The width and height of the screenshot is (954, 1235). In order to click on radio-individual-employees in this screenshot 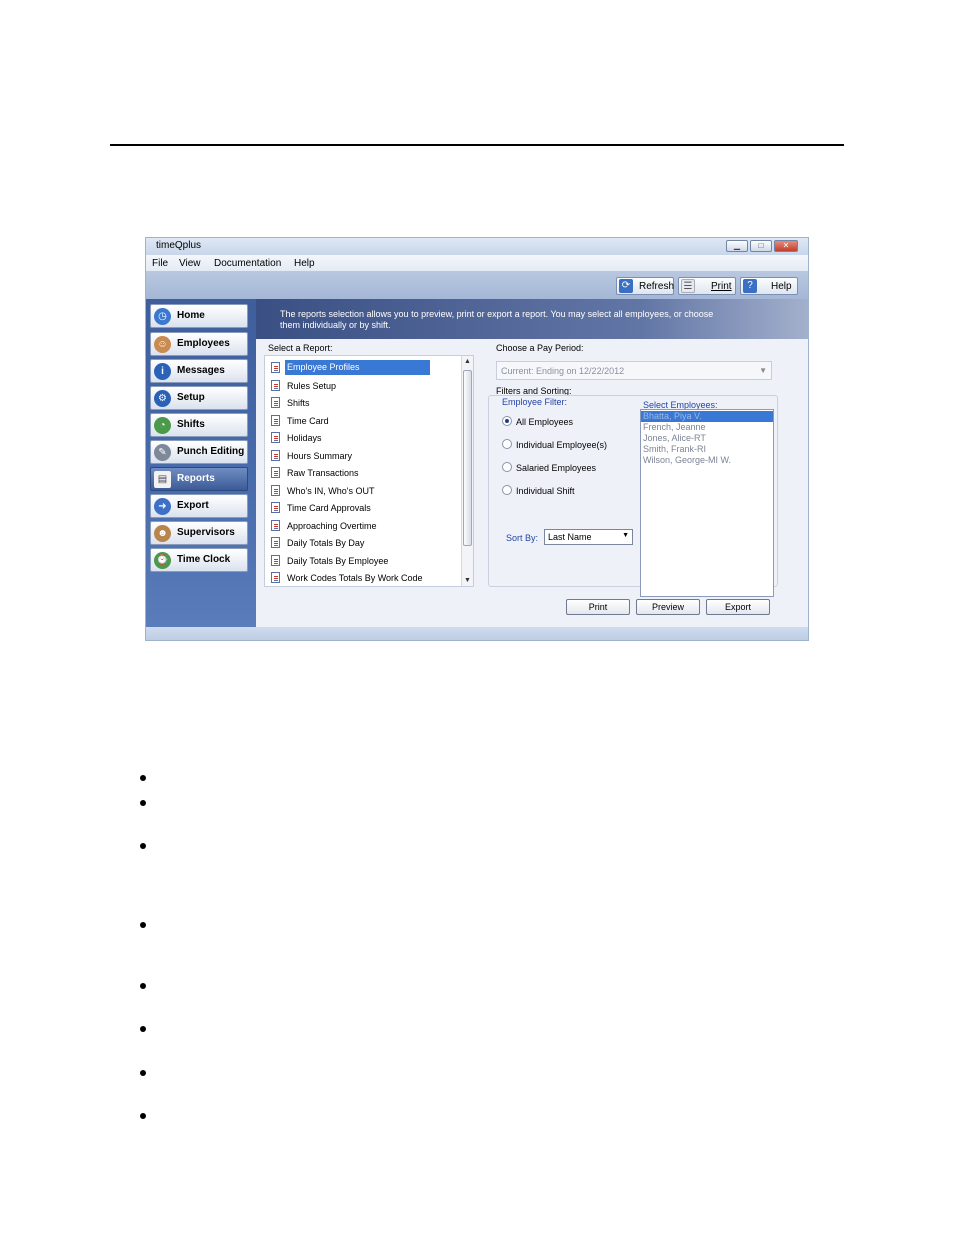, I will do `click(507, 444)`.